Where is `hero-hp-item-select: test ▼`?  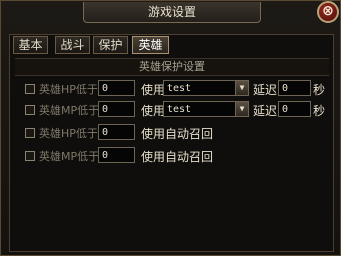
hero-hp-item-select: test ▼ is located at coordinates (206, 88).